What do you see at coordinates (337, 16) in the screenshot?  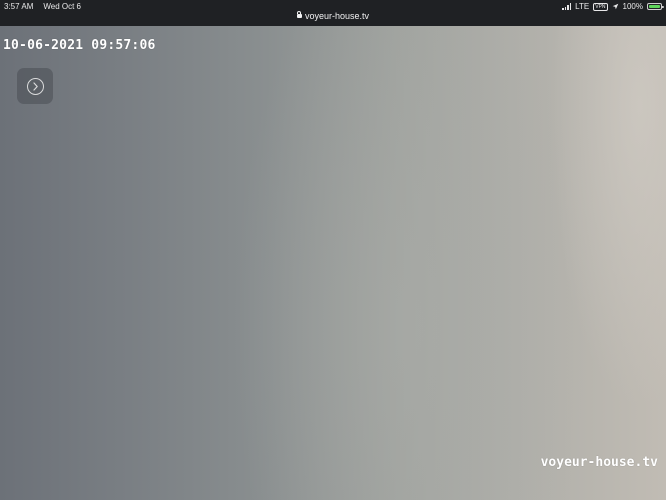 I see `page-url: voyeur-house.tv` at bounding box center [337, 16].